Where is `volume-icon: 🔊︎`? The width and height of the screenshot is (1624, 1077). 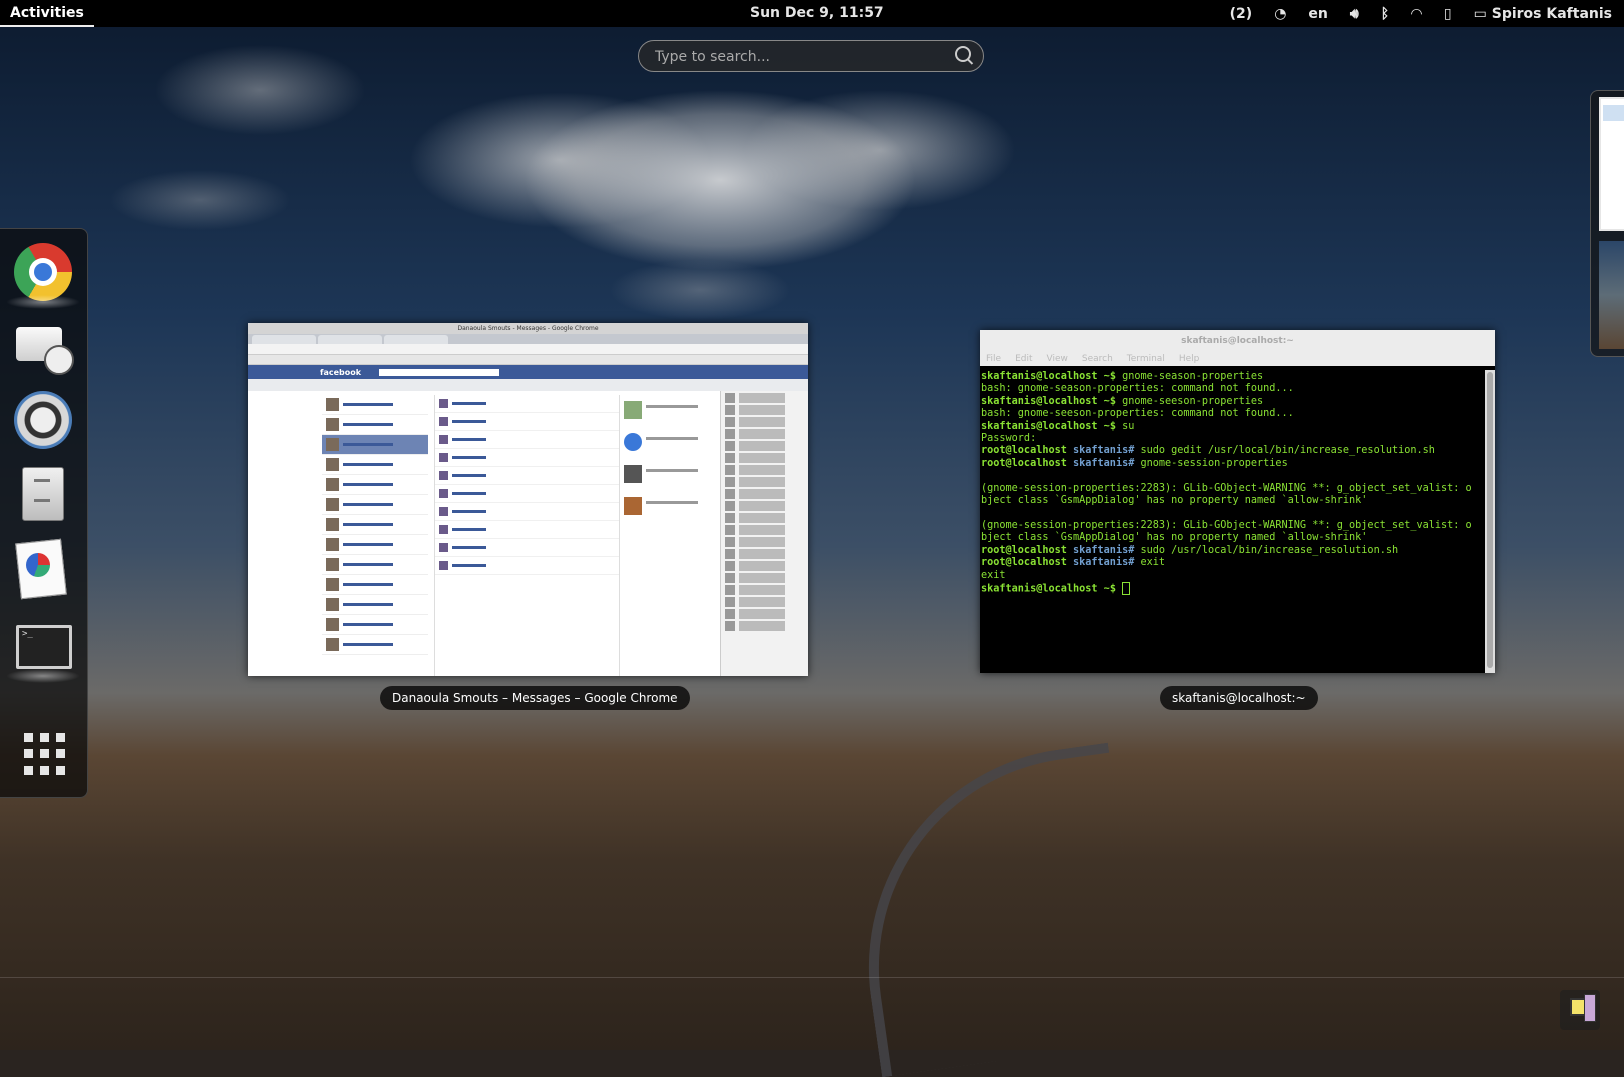
volume-icon: 🔊︎ is located at coordinates (1354, 14).